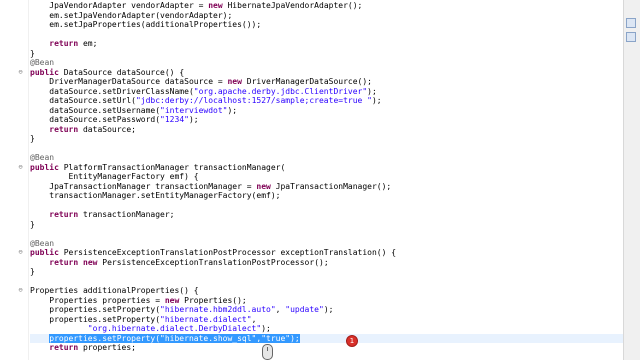 The width and height of the screenshot is (640, 360). What do you see at coordinates (327, 73) in the screenshot?
I see `code-line: public DataSource dataSource() {` at bounding box center [327, 73].